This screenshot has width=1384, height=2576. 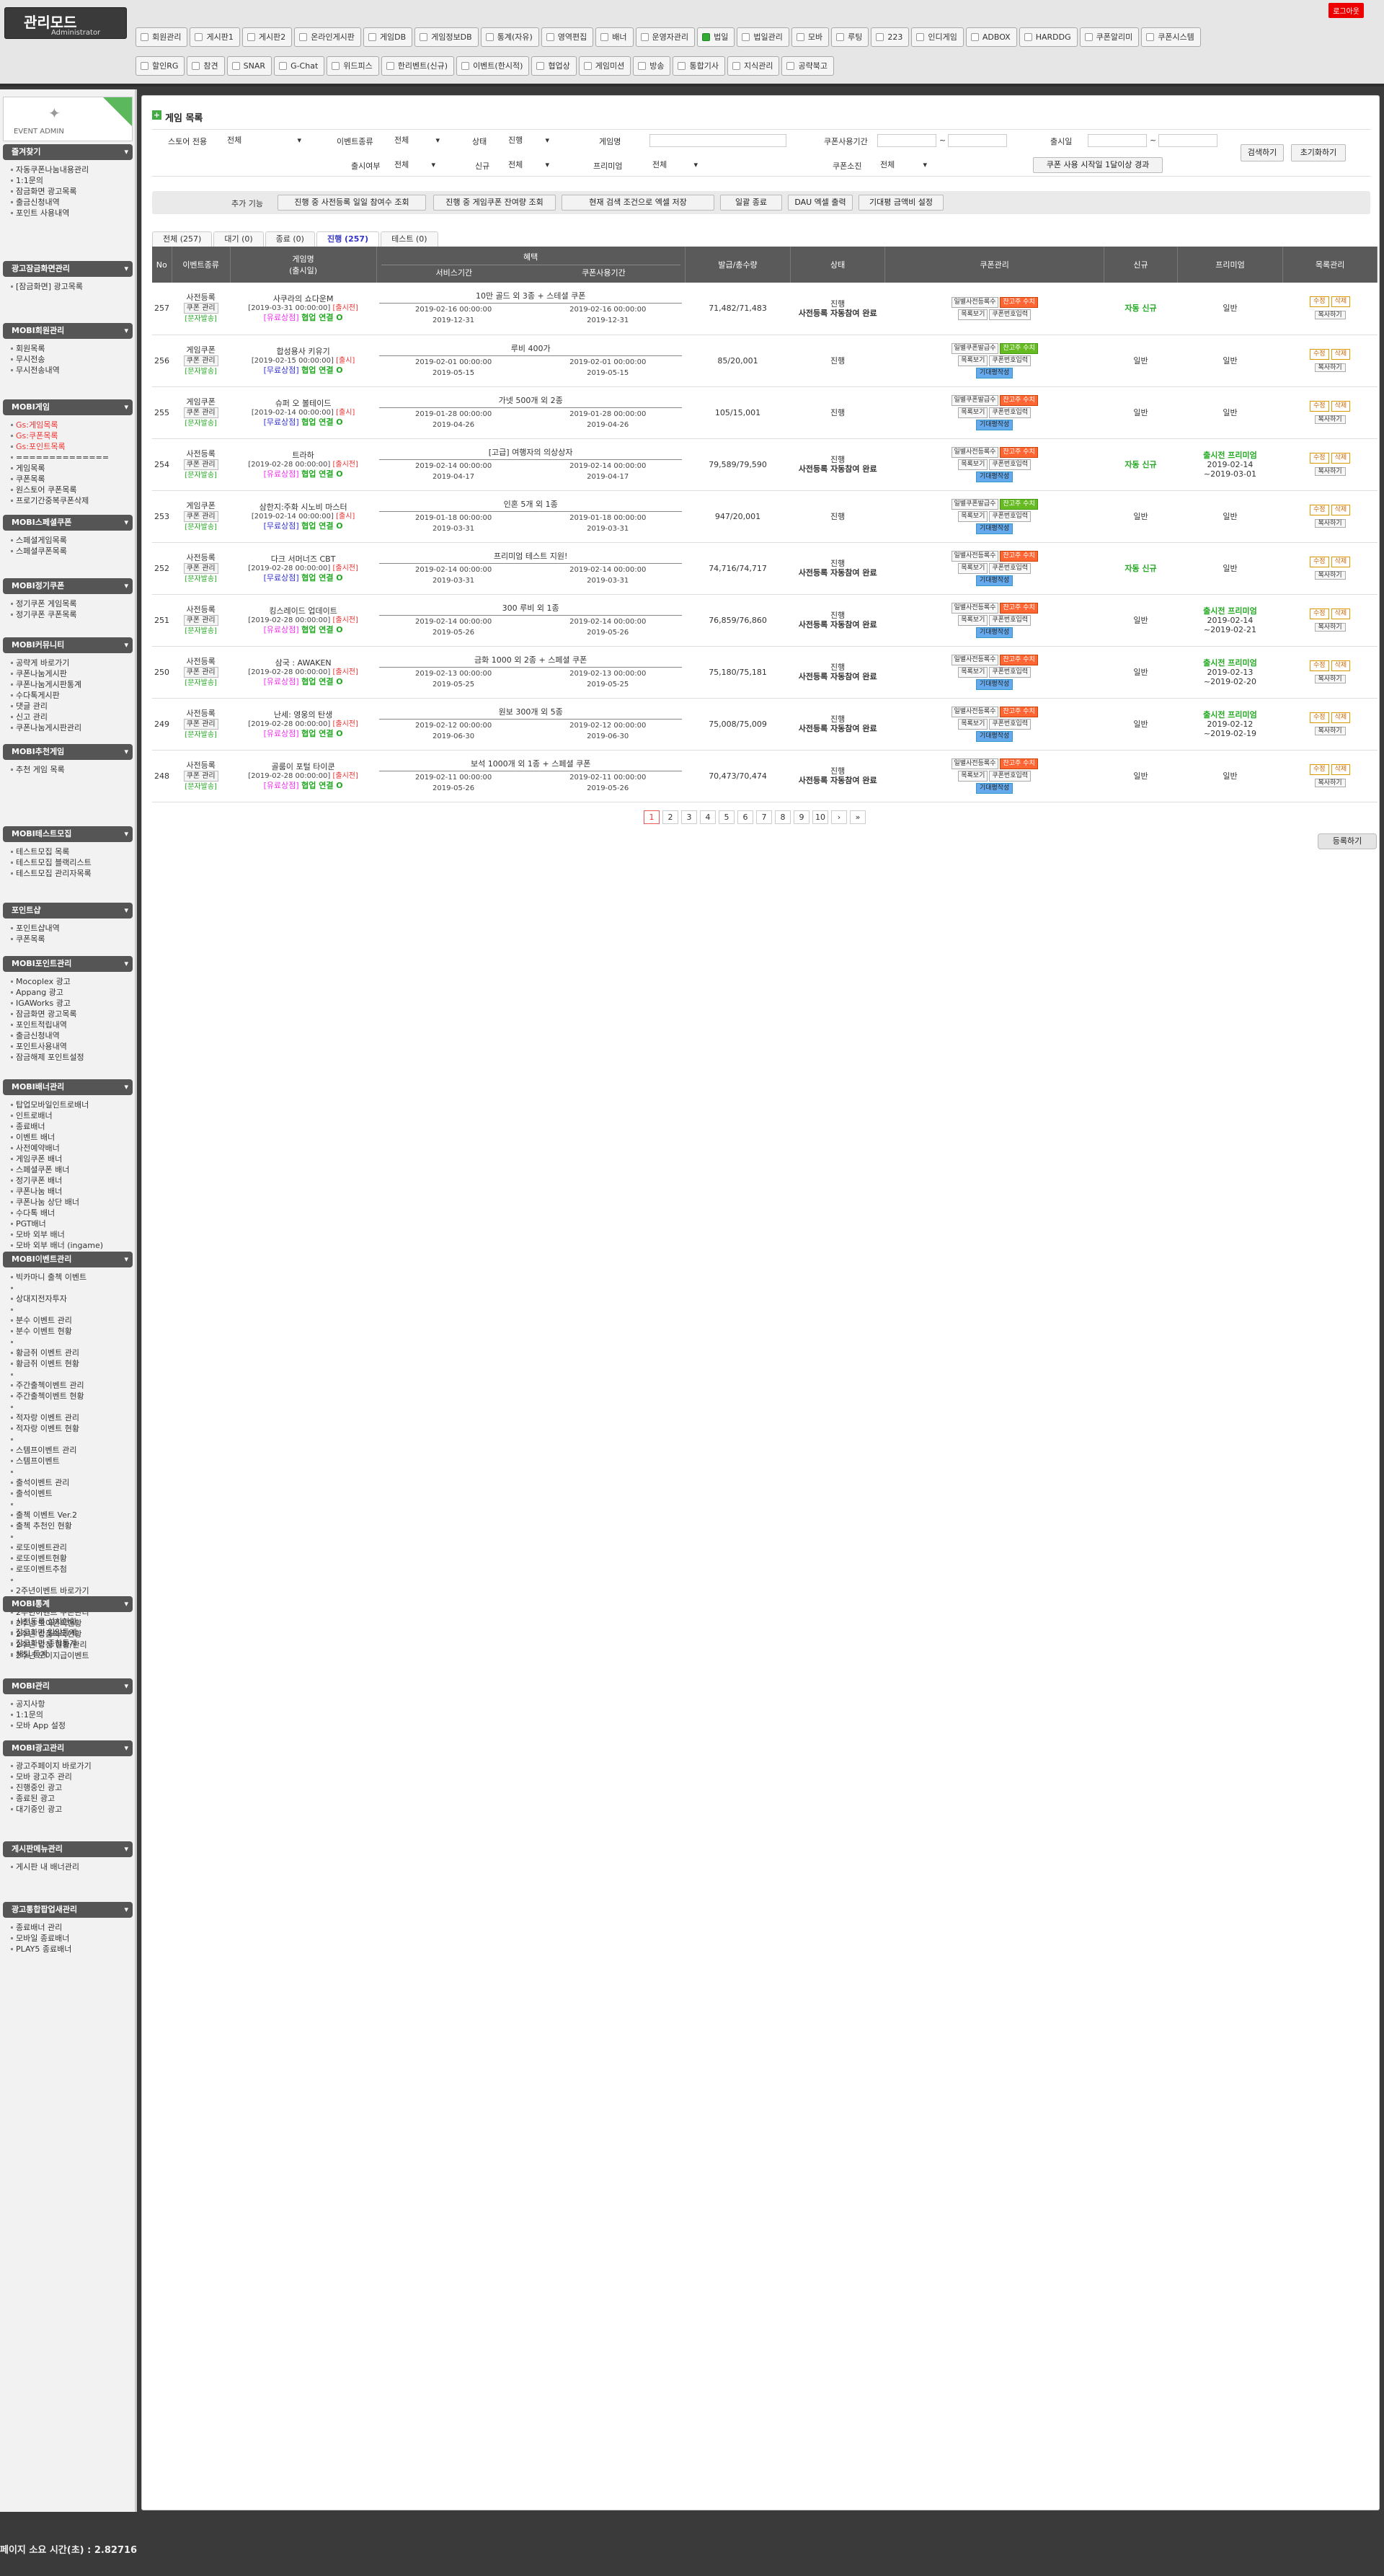 What do you see at coordinates (763, 37) in the screenshot?
I see `menu-tab: 법일관리` at bounding box center [763, 37].